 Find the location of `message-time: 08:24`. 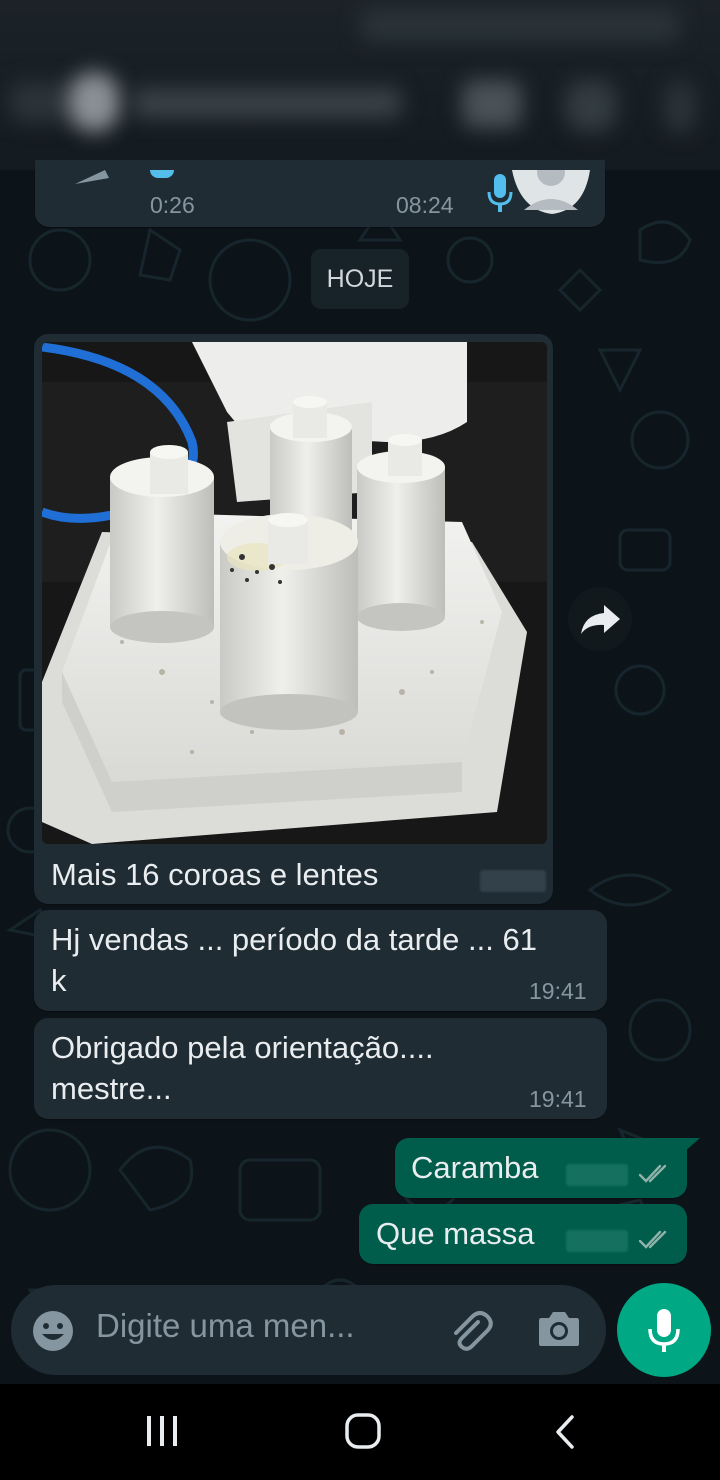

message-time: 08:24 is located at coordinates (425, 205).